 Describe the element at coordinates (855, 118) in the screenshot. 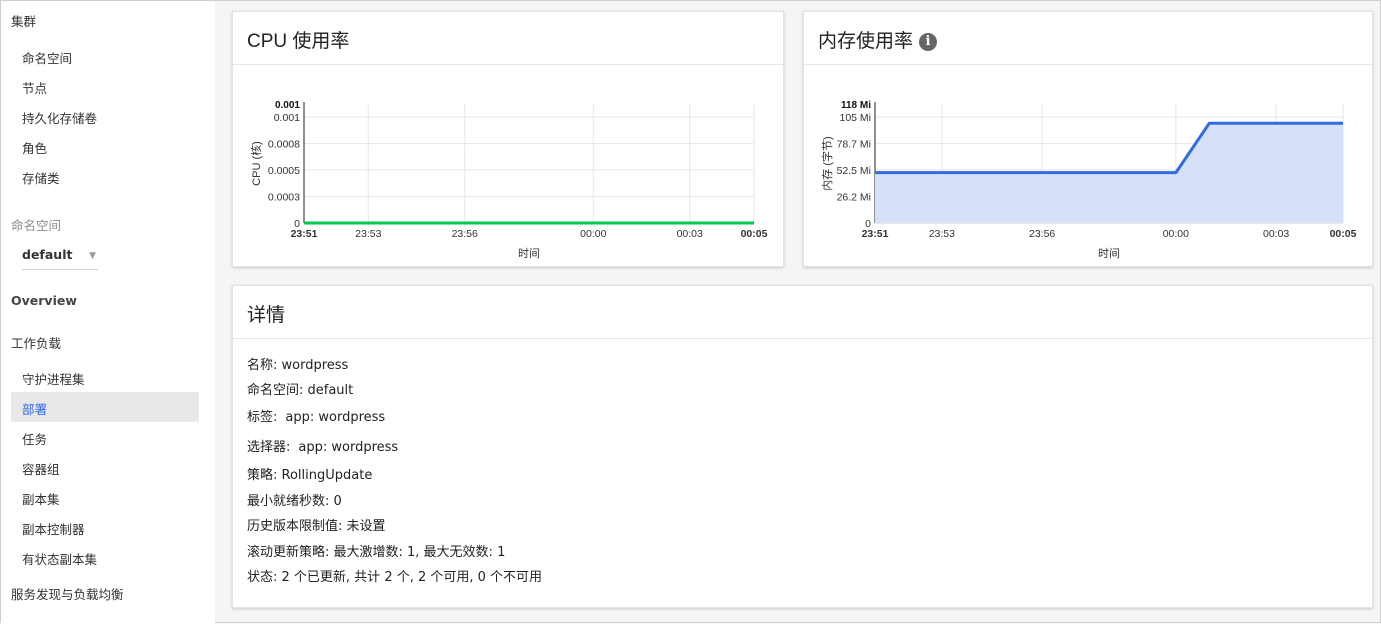

I see `y-tick-label: 105 Mi` at that location.